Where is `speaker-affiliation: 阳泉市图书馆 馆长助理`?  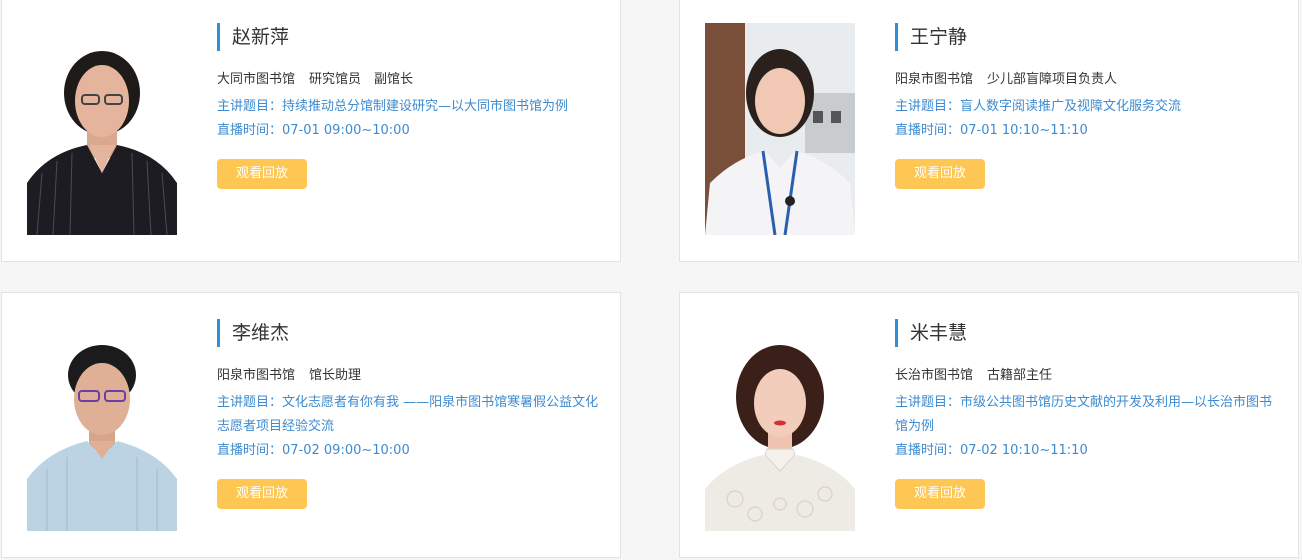
speaker-affiliation: 阳泉市图书馆 馆长助理 is located at coordinates (408, 376).